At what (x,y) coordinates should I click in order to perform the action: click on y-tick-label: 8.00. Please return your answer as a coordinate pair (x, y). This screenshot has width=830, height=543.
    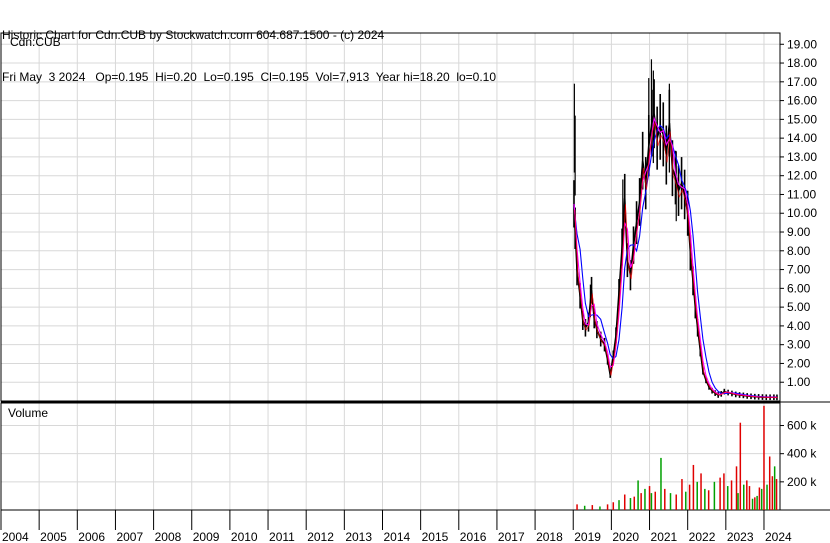
    Looking at the image, I should click on (799, 251).